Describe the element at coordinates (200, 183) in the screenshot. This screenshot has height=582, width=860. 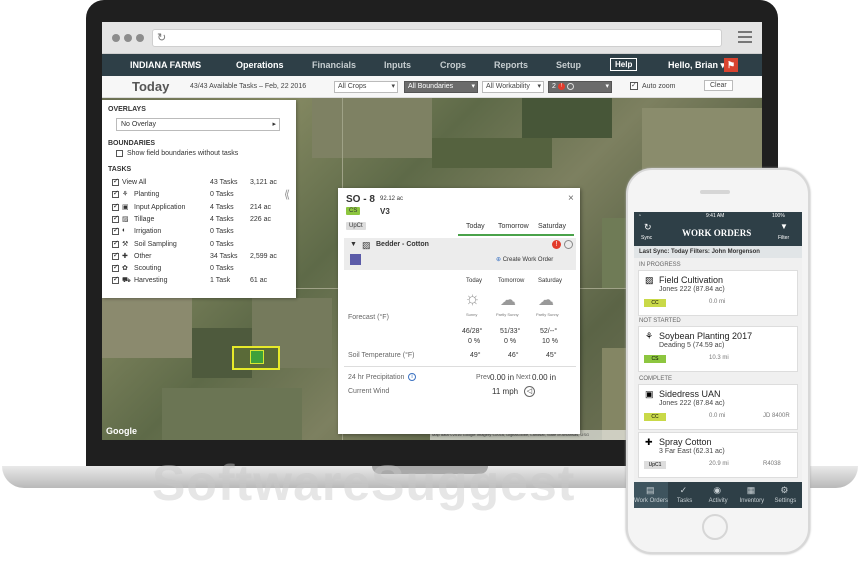
I see `task-row: View All 43 Tasks 3,121 ac` at that location.